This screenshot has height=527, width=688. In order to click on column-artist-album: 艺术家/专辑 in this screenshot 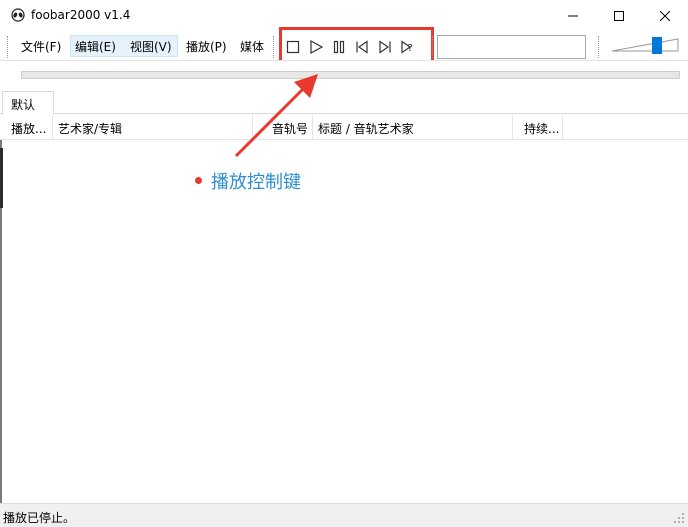, I will do `click(153, 127)`.